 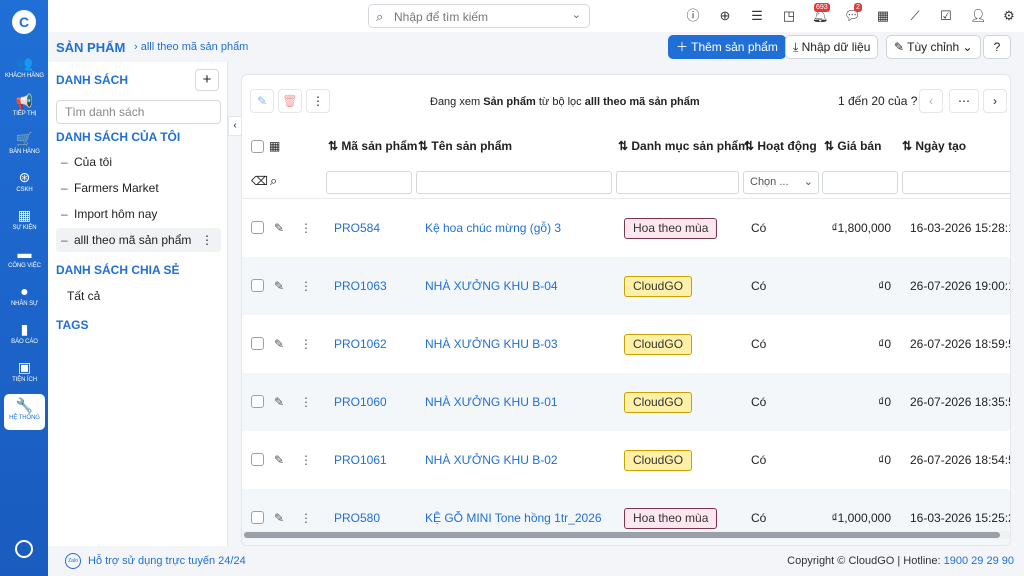 What do you see at coordinates (73, 561) in the screenshot?
I see `zalo-icon: Zalo` at bounding box center [73, 561].